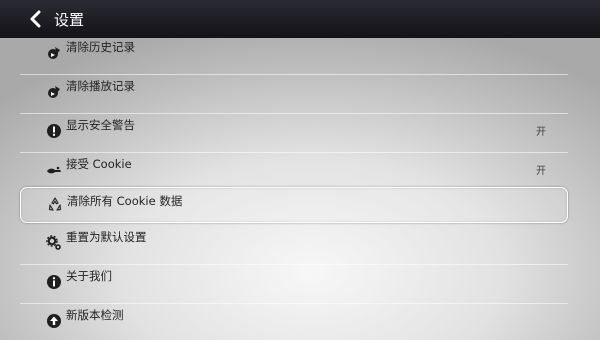 The image size is (600, 340). What do you see at coordinates (106, 237) in the screenshot?
I see `setting-label: 重置为默认设置` at bounding box center [106, 237].